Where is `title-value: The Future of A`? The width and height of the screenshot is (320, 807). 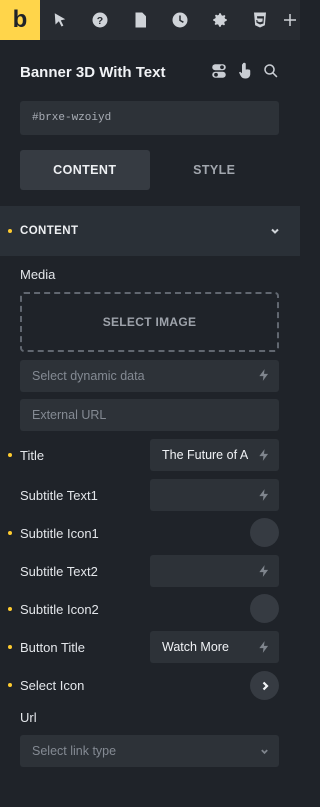 title-value: The Future of A is located at coordinates (205, 455).